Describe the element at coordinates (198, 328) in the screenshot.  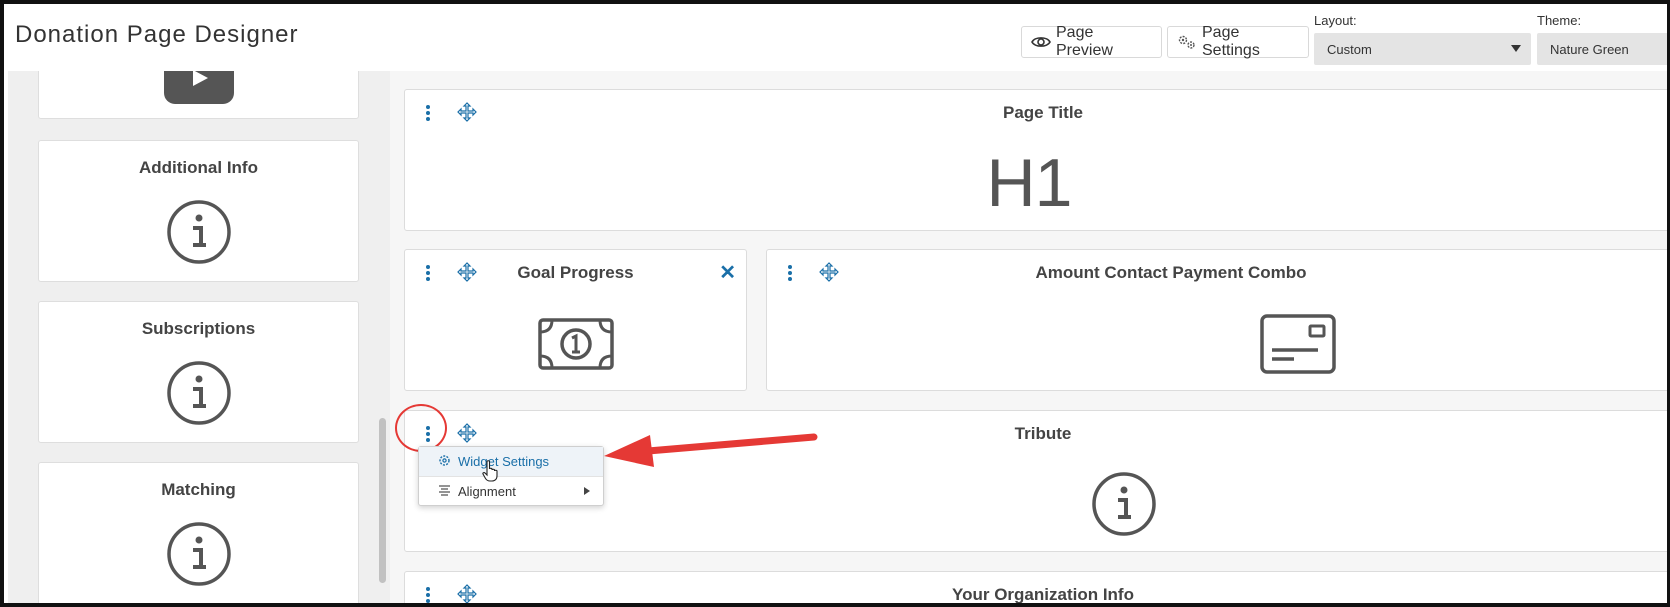
I see `sidebar-item-label: Subscriptions` at that location.